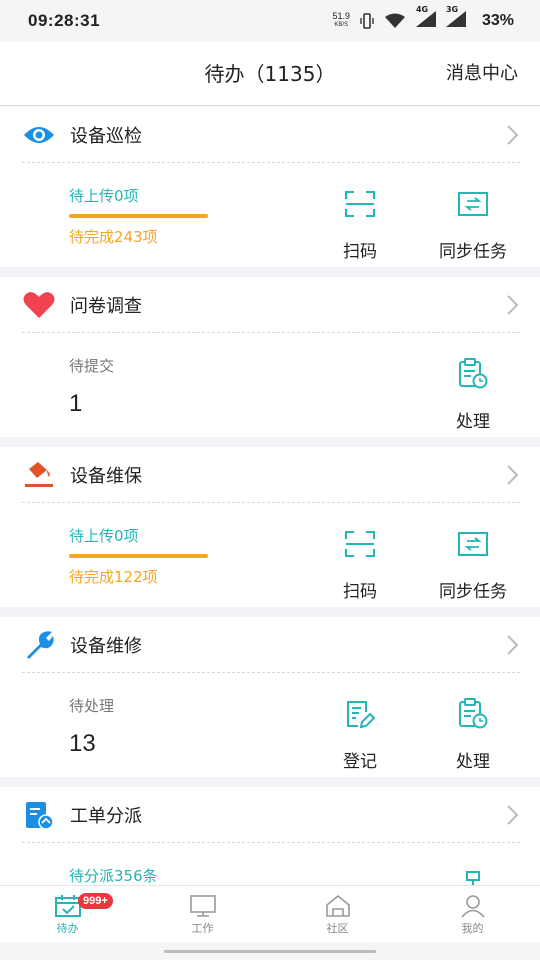 The height and width of the screenshot is (960, 540). Describe the element at coordinates (39, 645) in the screenshot. I see `wrench-icon` at that location.